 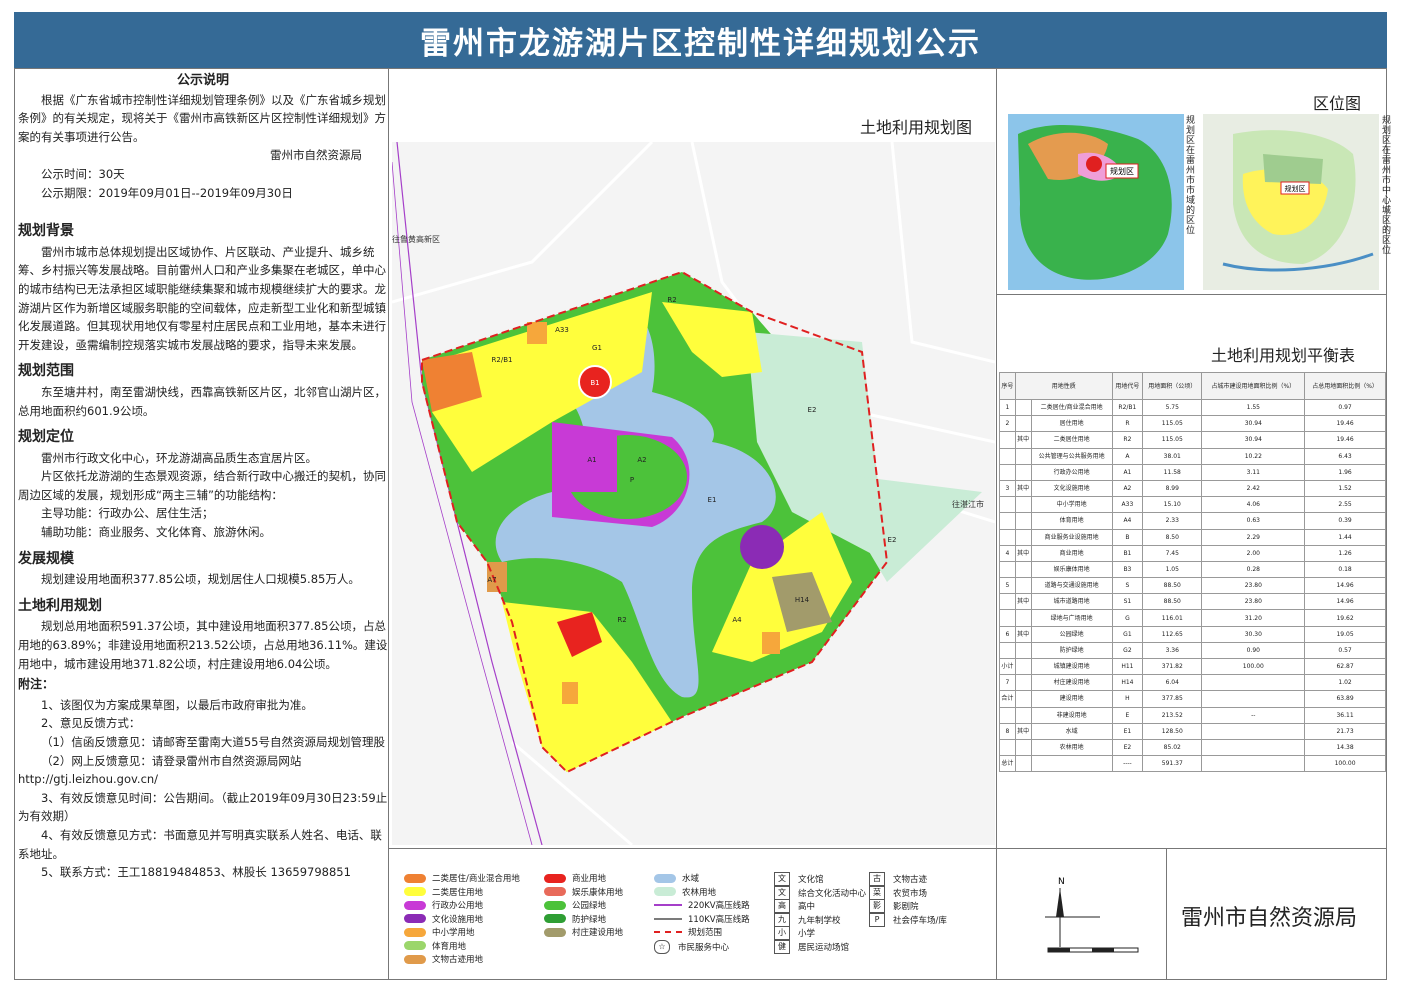 What do you see at coordinates (196, 872) in the screenshot?
I see `note-5: 5、联系方式：王工18819484853、林股长 13659798851` at bounding box center [196, 872].